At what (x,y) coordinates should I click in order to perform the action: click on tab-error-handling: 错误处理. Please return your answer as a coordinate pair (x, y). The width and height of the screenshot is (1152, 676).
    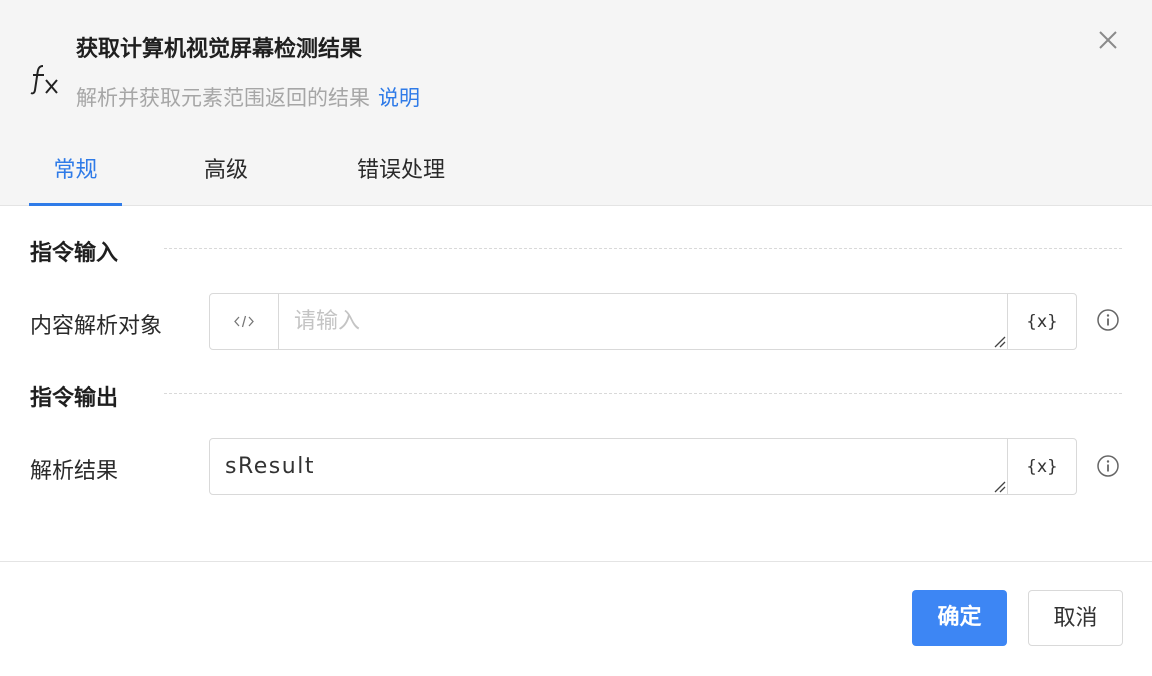
    Looking at the image, I should click on (401, 175).